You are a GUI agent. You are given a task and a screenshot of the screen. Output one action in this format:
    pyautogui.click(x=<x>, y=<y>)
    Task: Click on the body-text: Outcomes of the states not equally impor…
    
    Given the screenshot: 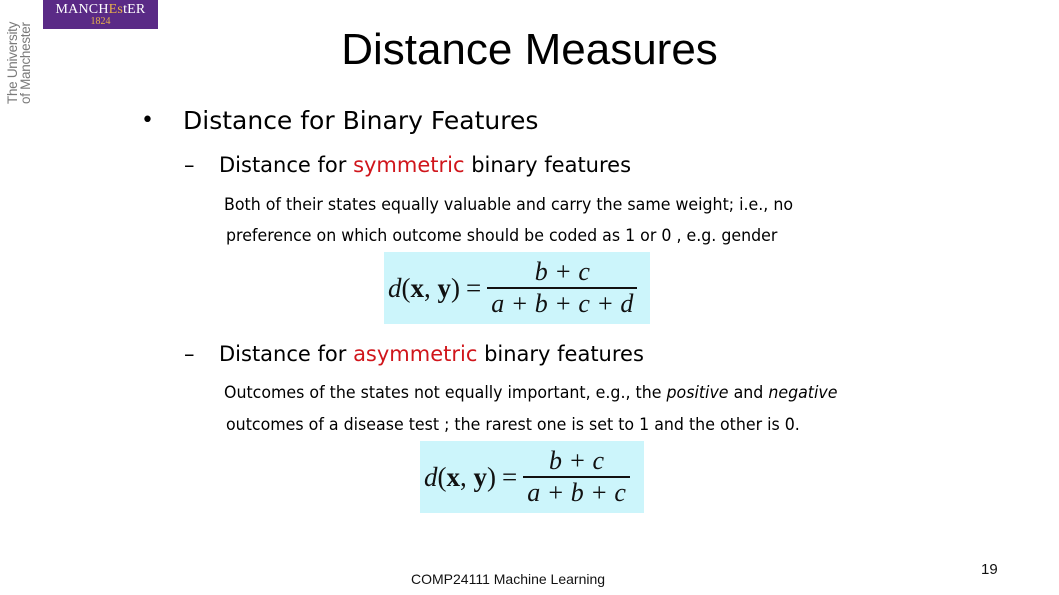 What is the action you would take?
    pyautogui.click(x=445, y=393)
    